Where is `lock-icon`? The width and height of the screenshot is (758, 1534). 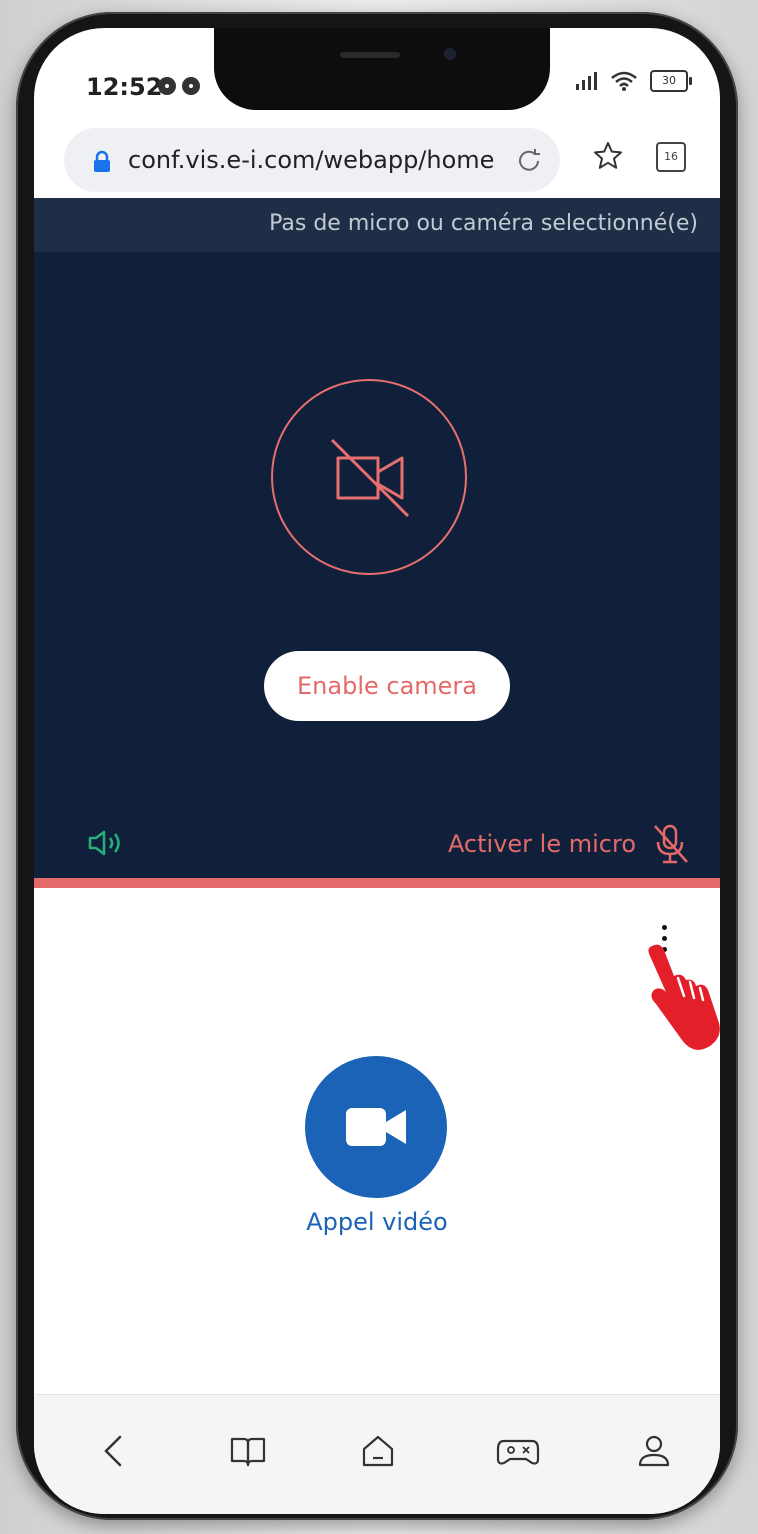
lock-icon is located at coordinates (102, 161).